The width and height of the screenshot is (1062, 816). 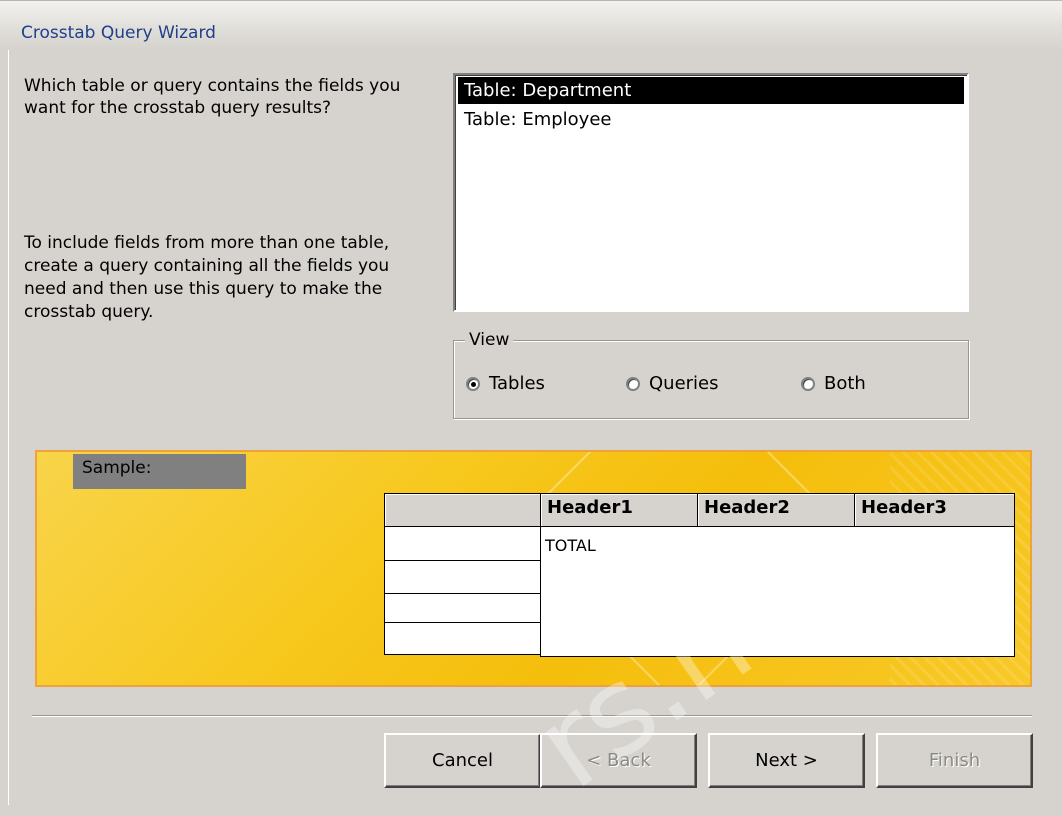 I want to click on cancel-button: Cancel, so click(x=462, y=760).